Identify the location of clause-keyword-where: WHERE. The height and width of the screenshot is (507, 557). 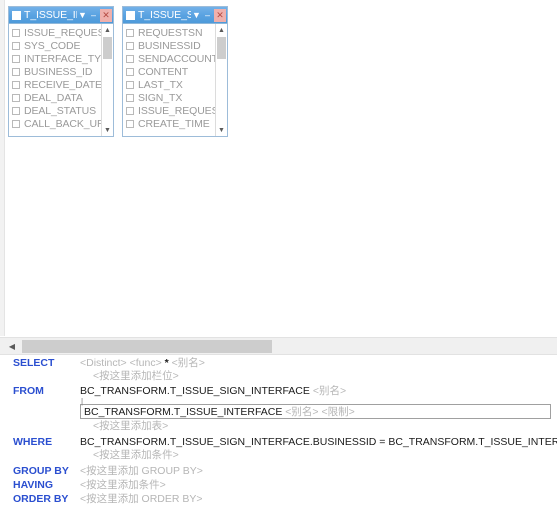
(33, 442).